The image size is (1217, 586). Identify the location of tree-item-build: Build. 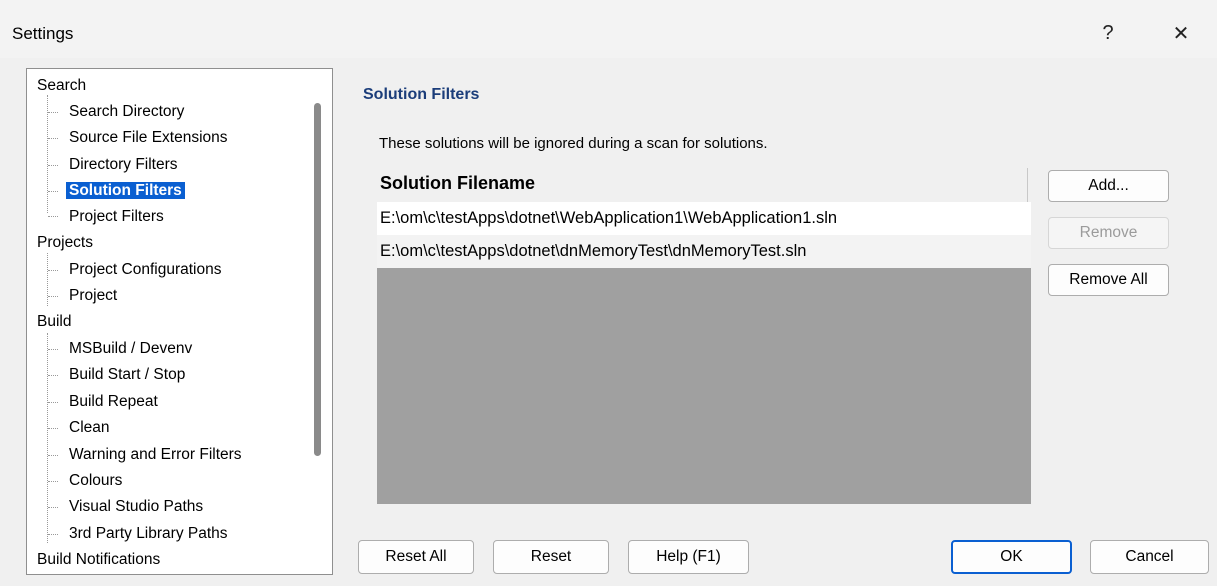
(54, 322).